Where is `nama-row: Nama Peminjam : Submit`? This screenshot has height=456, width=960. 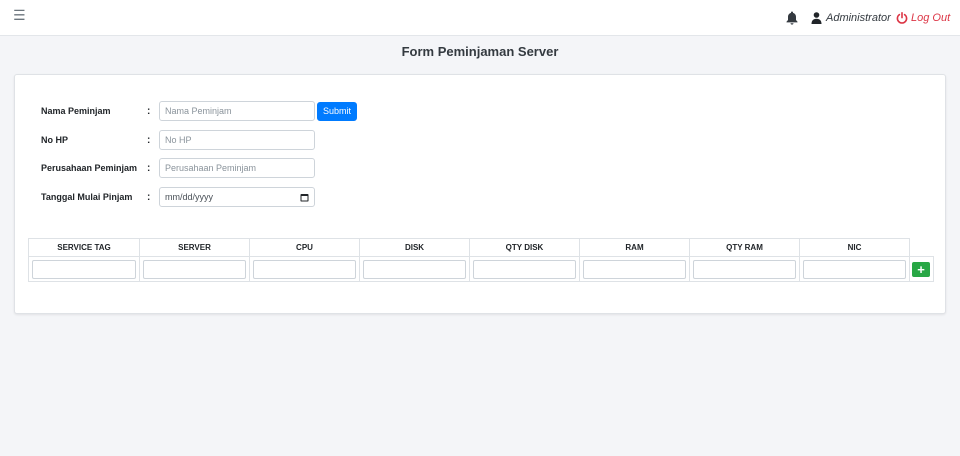 nama-row: Nama Peminjam : Submit is located at coordinates (199, 111).